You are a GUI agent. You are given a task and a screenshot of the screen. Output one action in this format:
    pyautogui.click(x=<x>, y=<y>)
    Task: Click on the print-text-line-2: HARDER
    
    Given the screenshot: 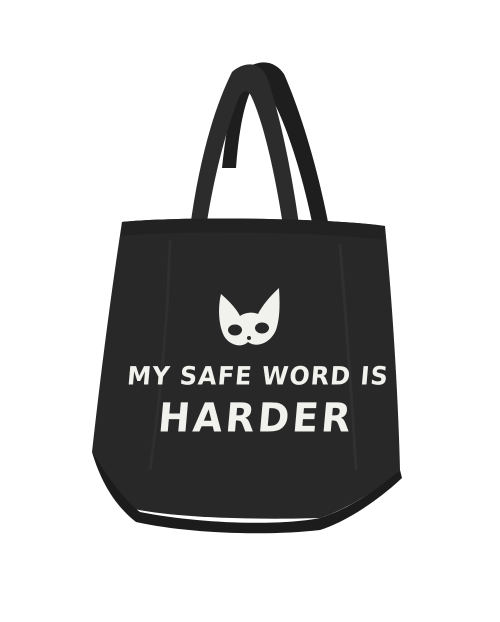 What is the action you would take?
    pyautogui.click(x=256, y=418)
    